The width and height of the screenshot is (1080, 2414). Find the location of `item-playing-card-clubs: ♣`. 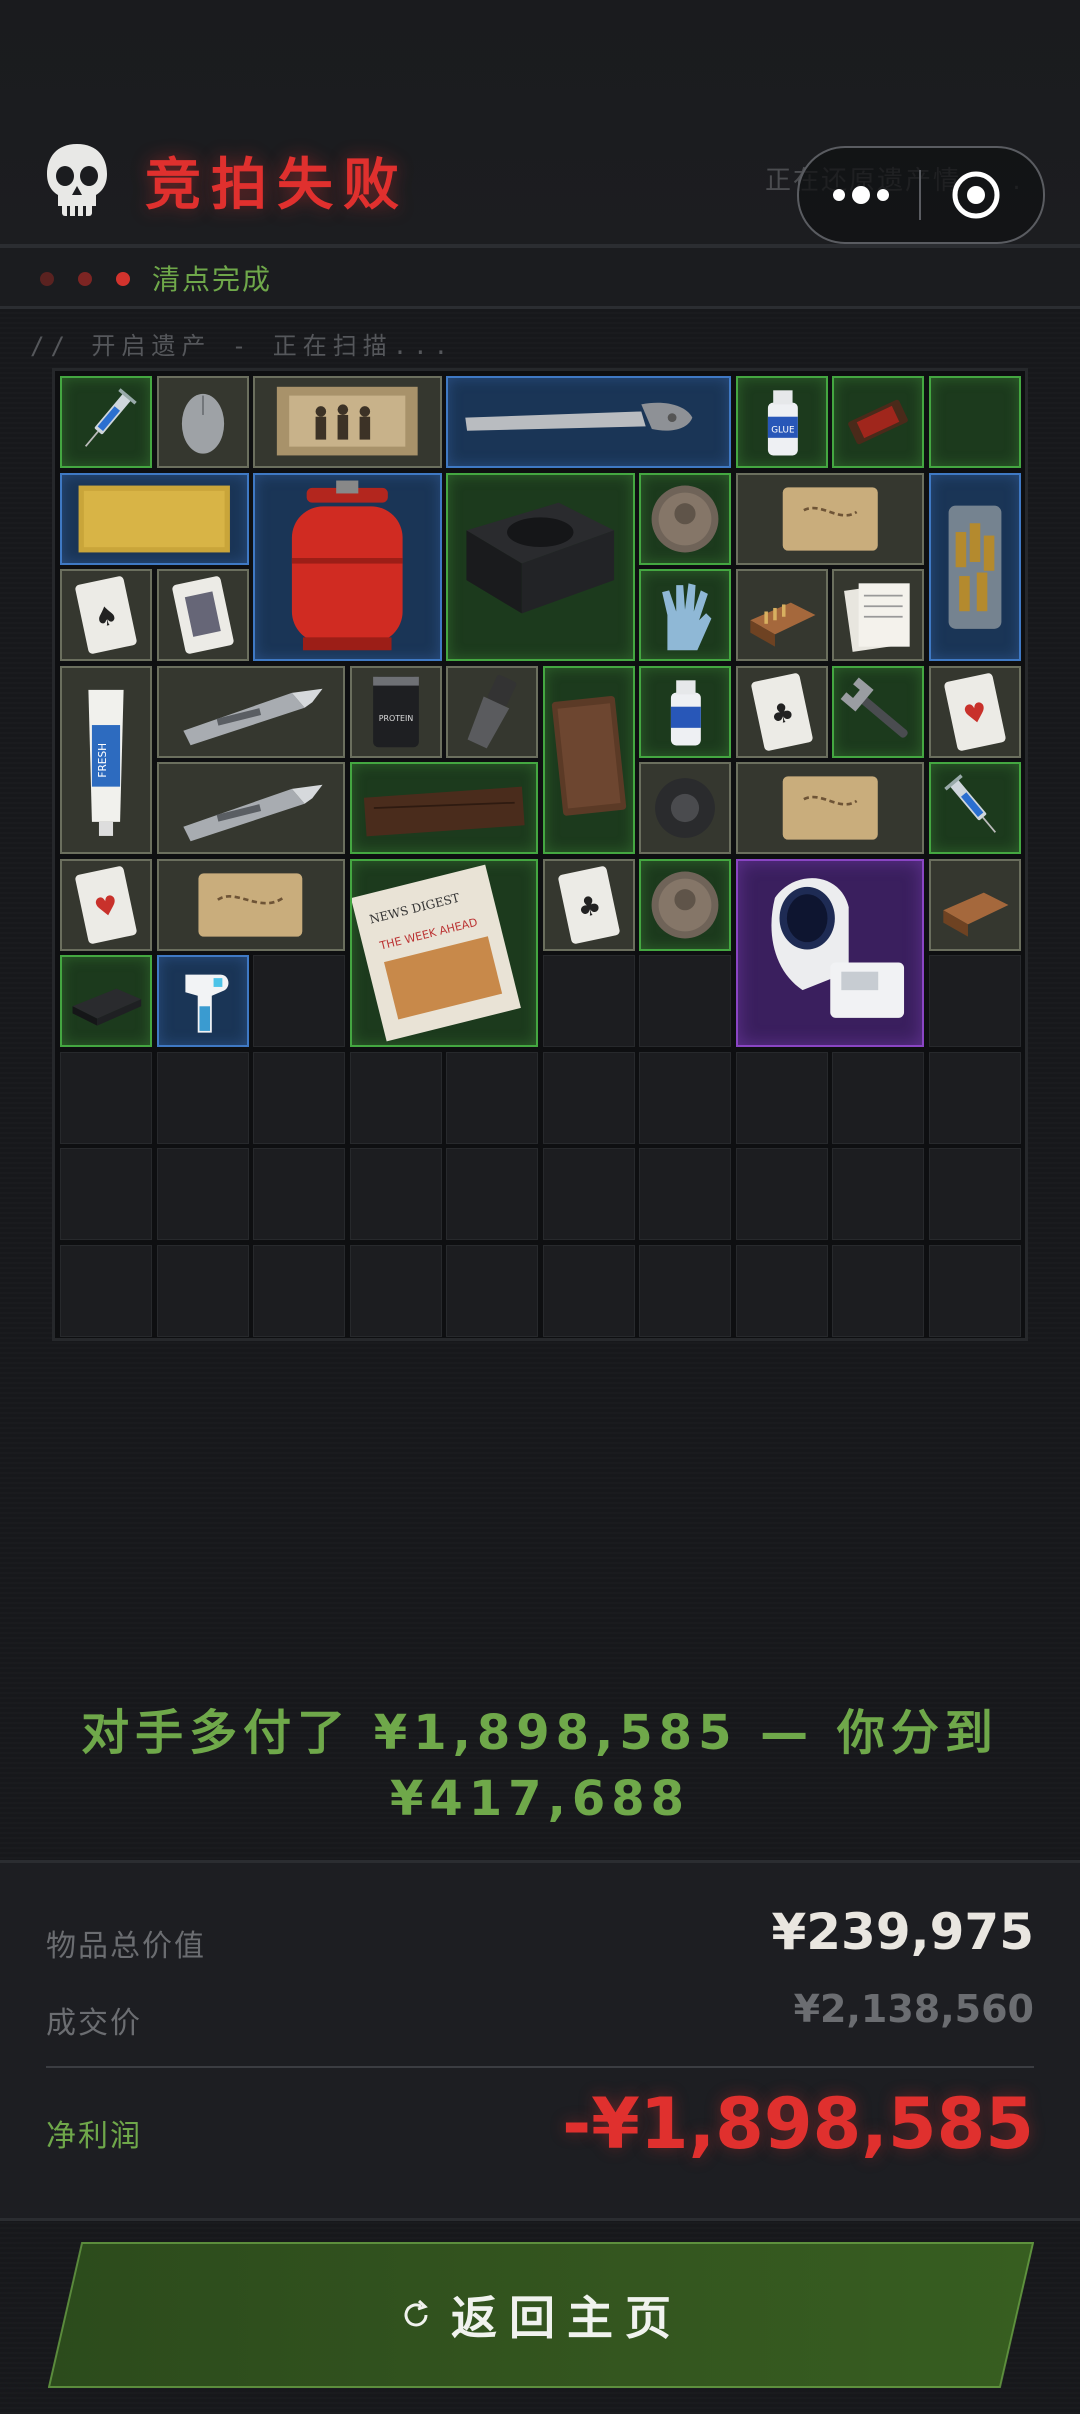

item-playing-card-clubs: ♣ is located at coordinates (781, 711).